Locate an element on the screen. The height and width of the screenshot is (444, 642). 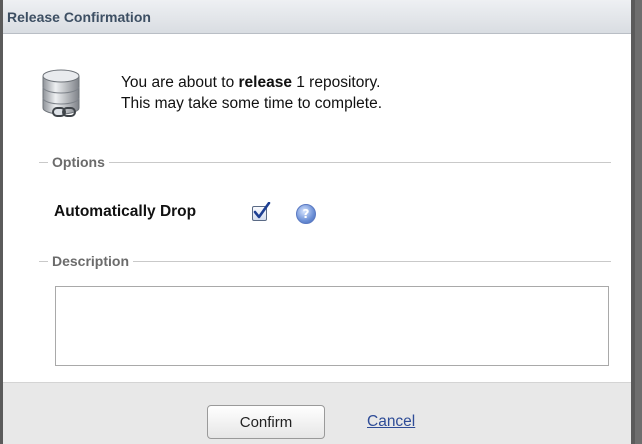
help-question-icon: ? is located at coordinates (306, 214).